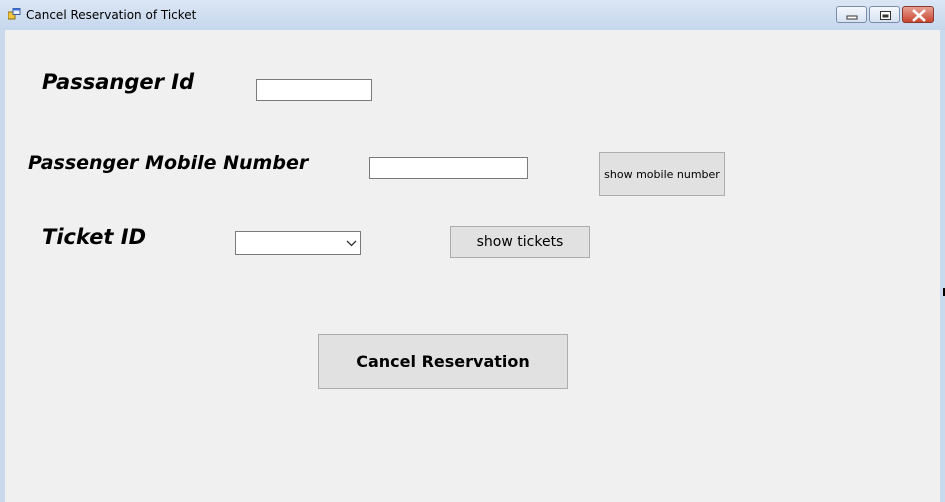  What do you see at coordinates (852, 17) in the screenshot?
I see `minimize-icon` at bounding box center [852, 17].